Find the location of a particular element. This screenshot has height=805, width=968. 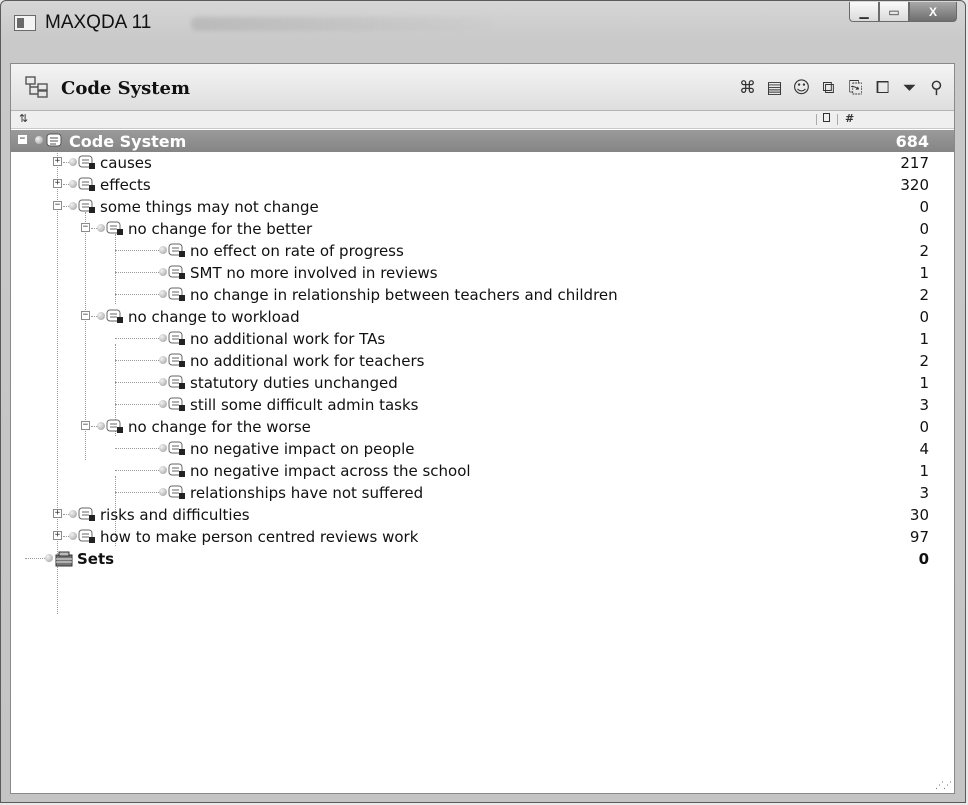

tree-row-smt-no-more-involved: SMT no more involved in reviews 1 is located at coordinates (482, 273).